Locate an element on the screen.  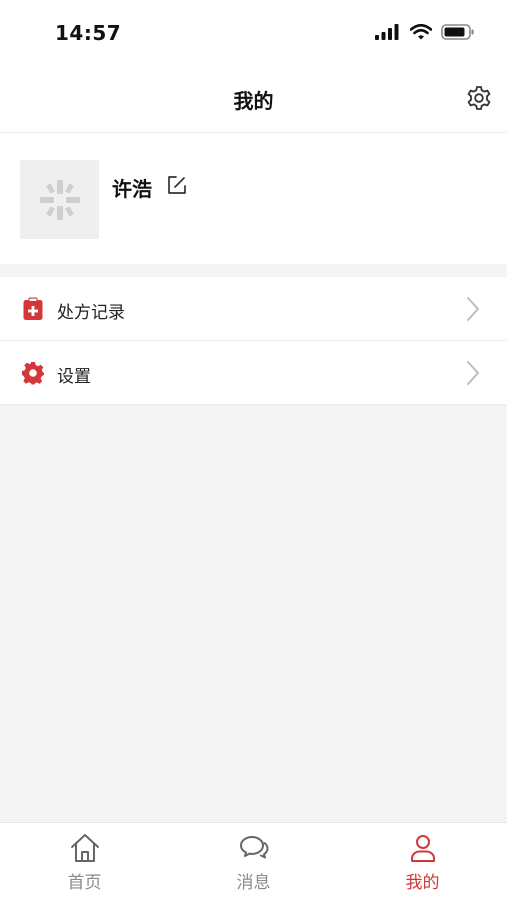
avatar is located at coordinates (59, 199).